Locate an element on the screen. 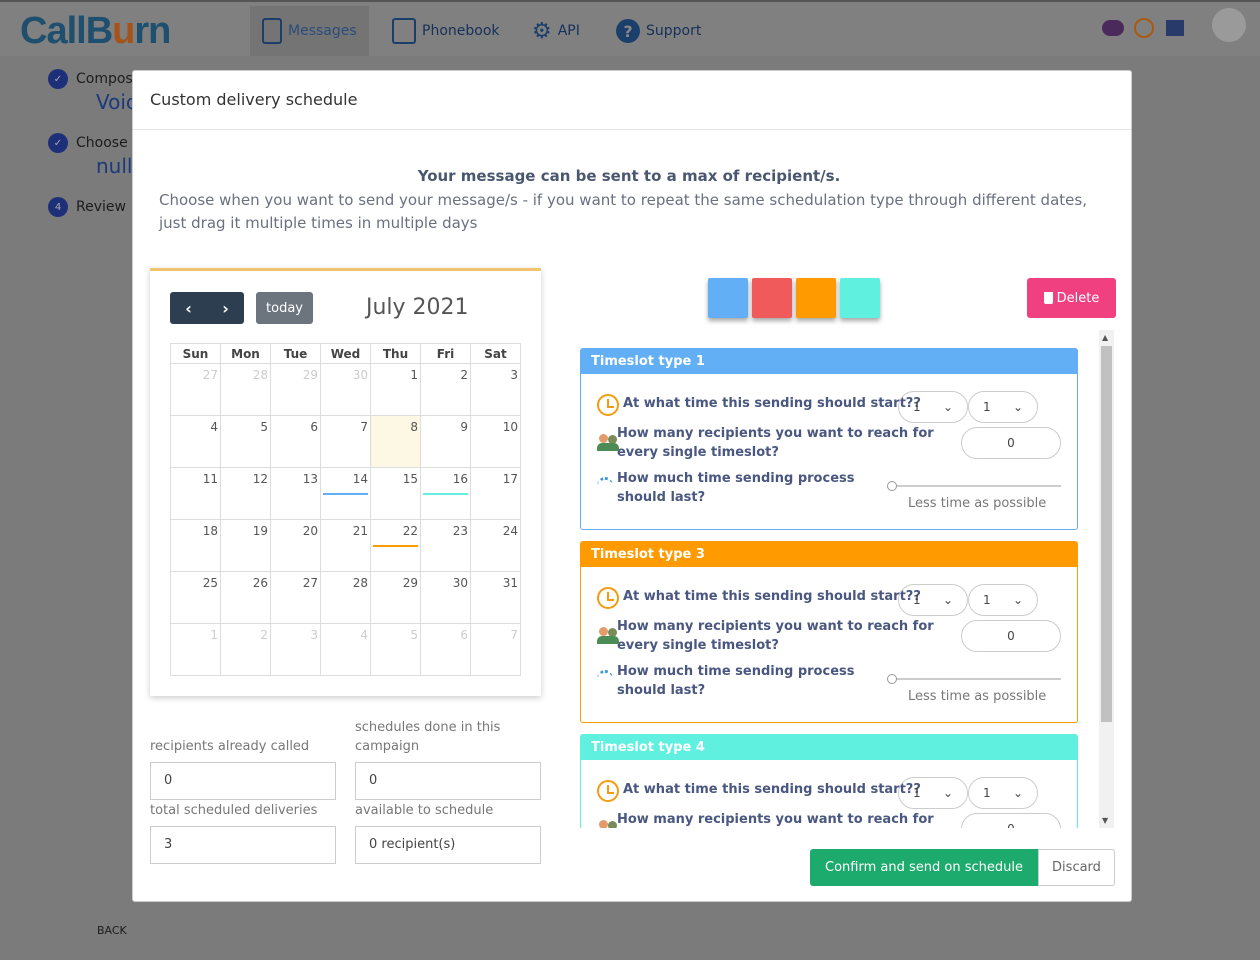  piggy-bank-icon is located at coordinates (1113, 28).